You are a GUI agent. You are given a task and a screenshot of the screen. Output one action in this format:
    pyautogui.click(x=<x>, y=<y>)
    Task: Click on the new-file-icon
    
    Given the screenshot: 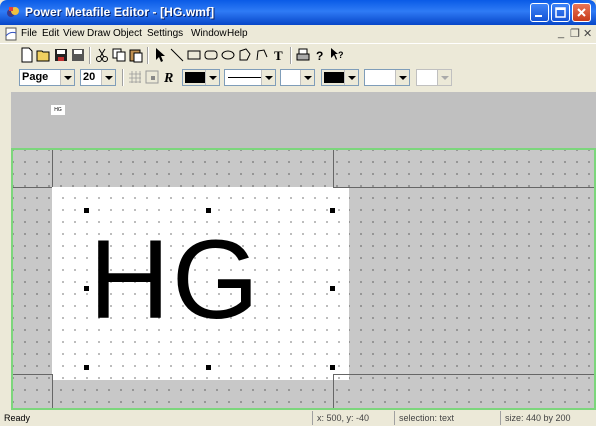 What is the action you would take?
    pyautogui.click(x=27, y=55)
    